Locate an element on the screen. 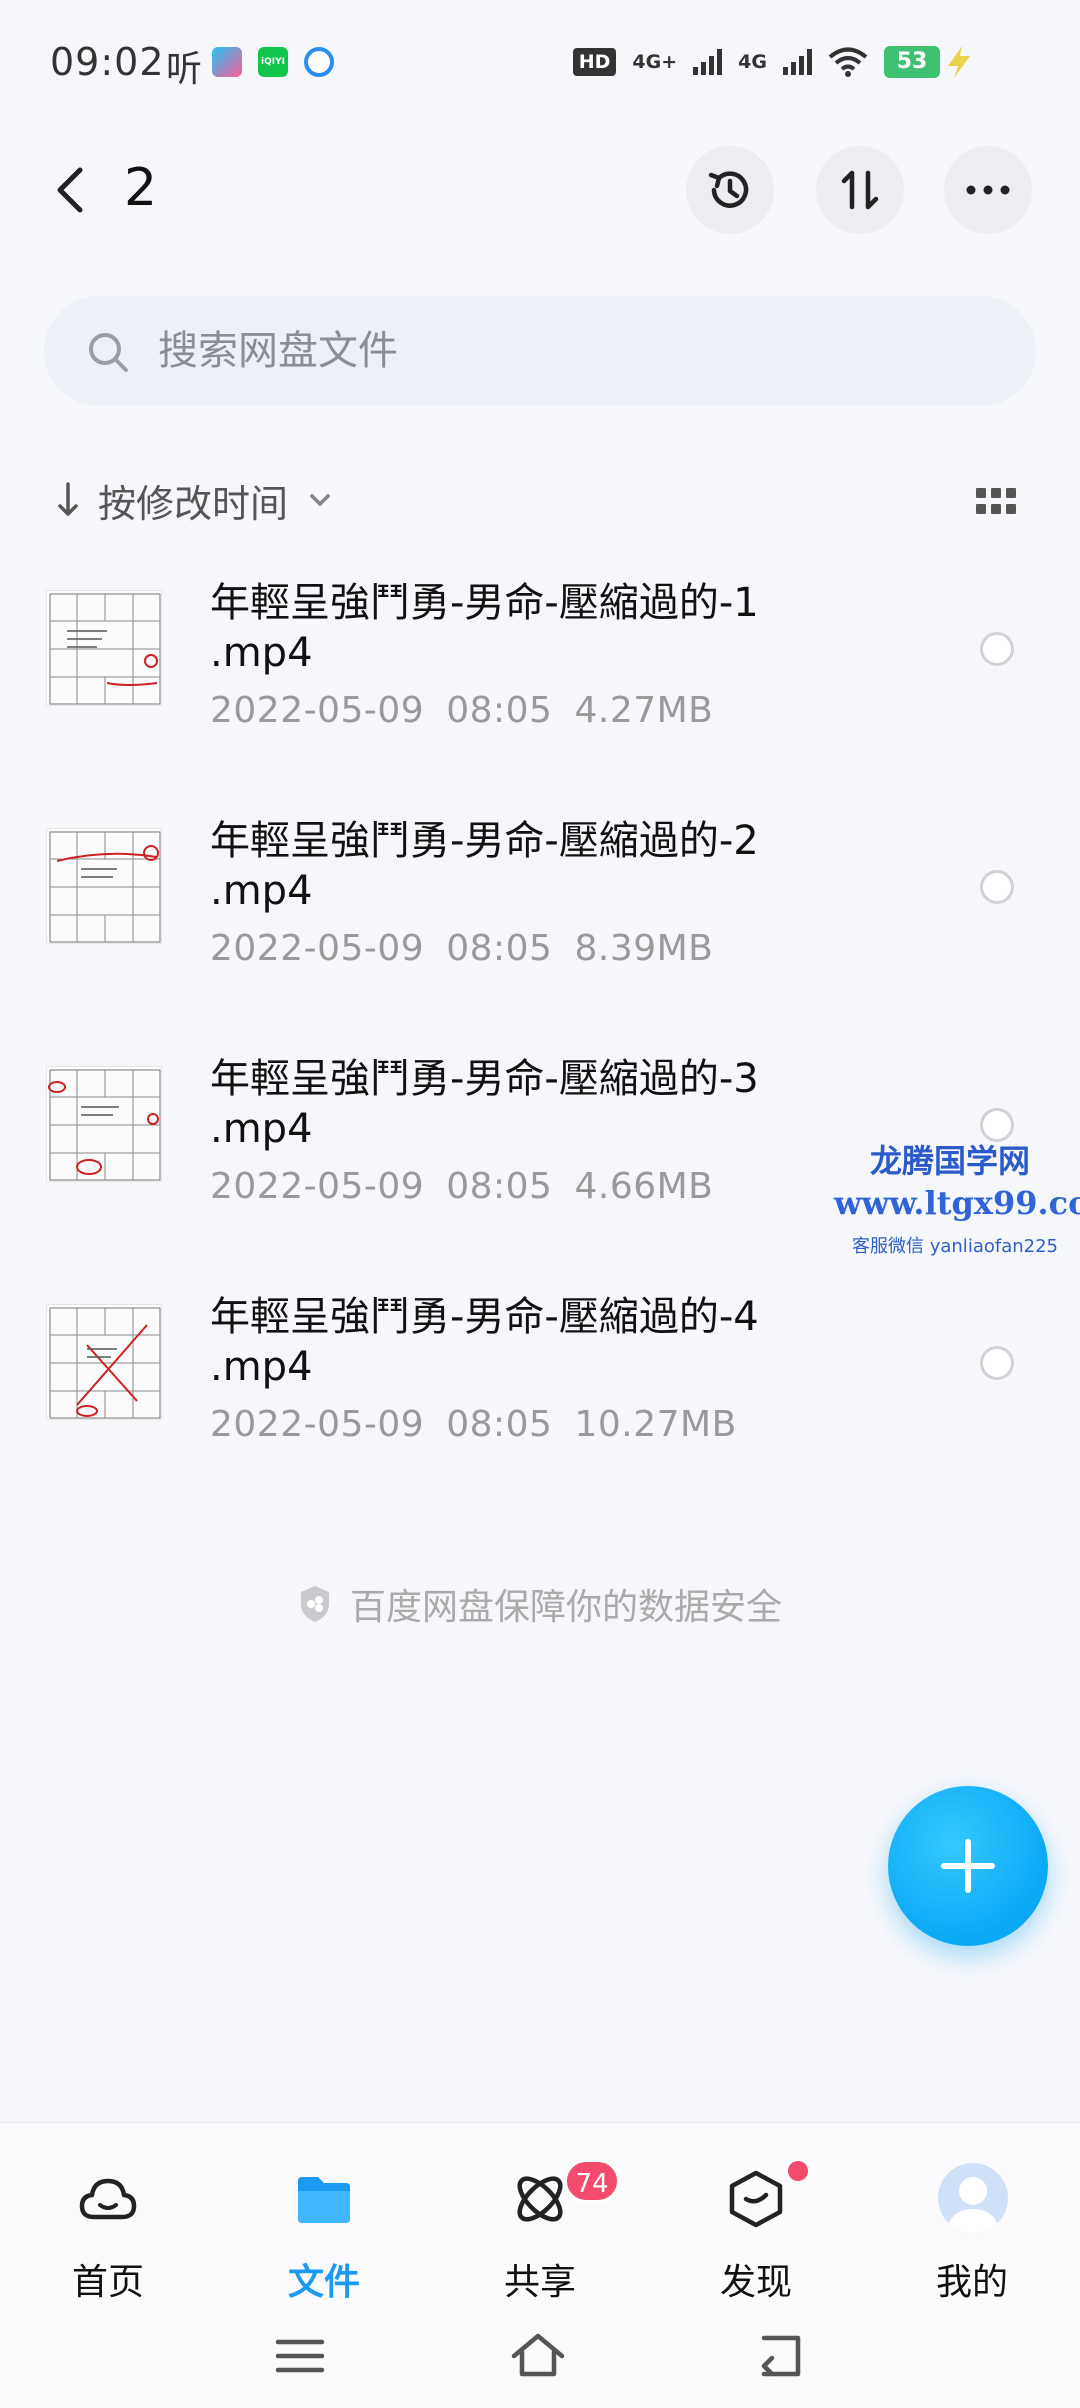 The height and width of the screenshot is (2408, 1080). history-button is located at coordinates (730, 190).